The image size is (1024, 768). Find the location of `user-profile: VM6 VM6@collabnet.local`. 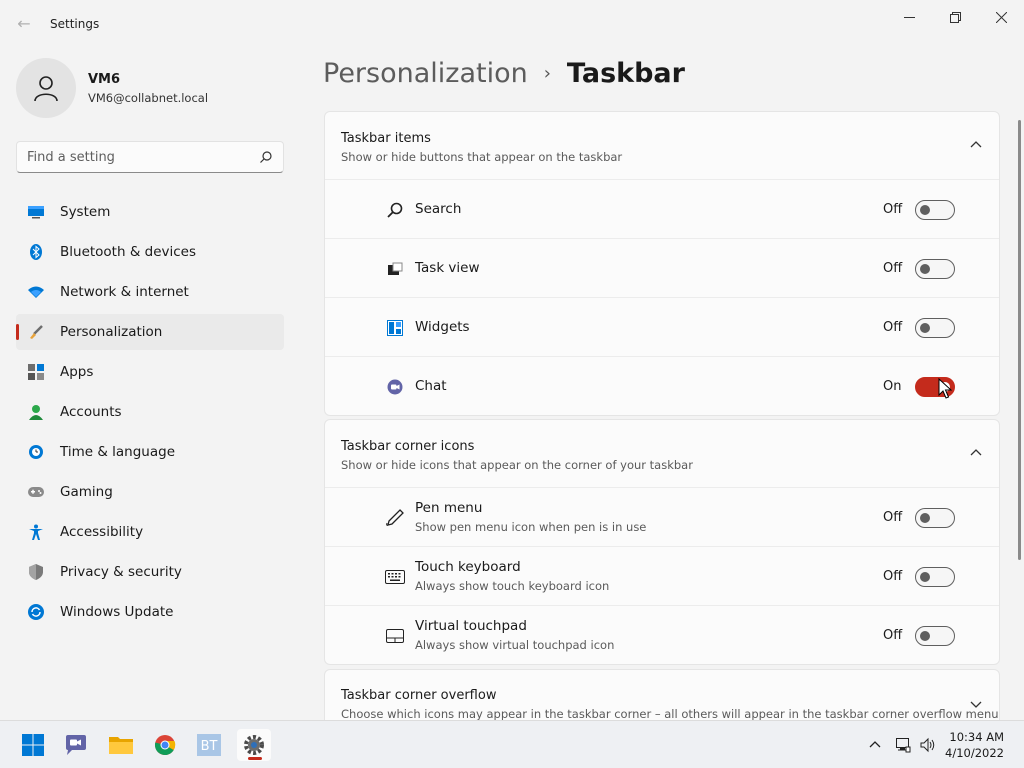

user-profile: VM6 VM6@collabnet.local is located at coordinates (146, 88).